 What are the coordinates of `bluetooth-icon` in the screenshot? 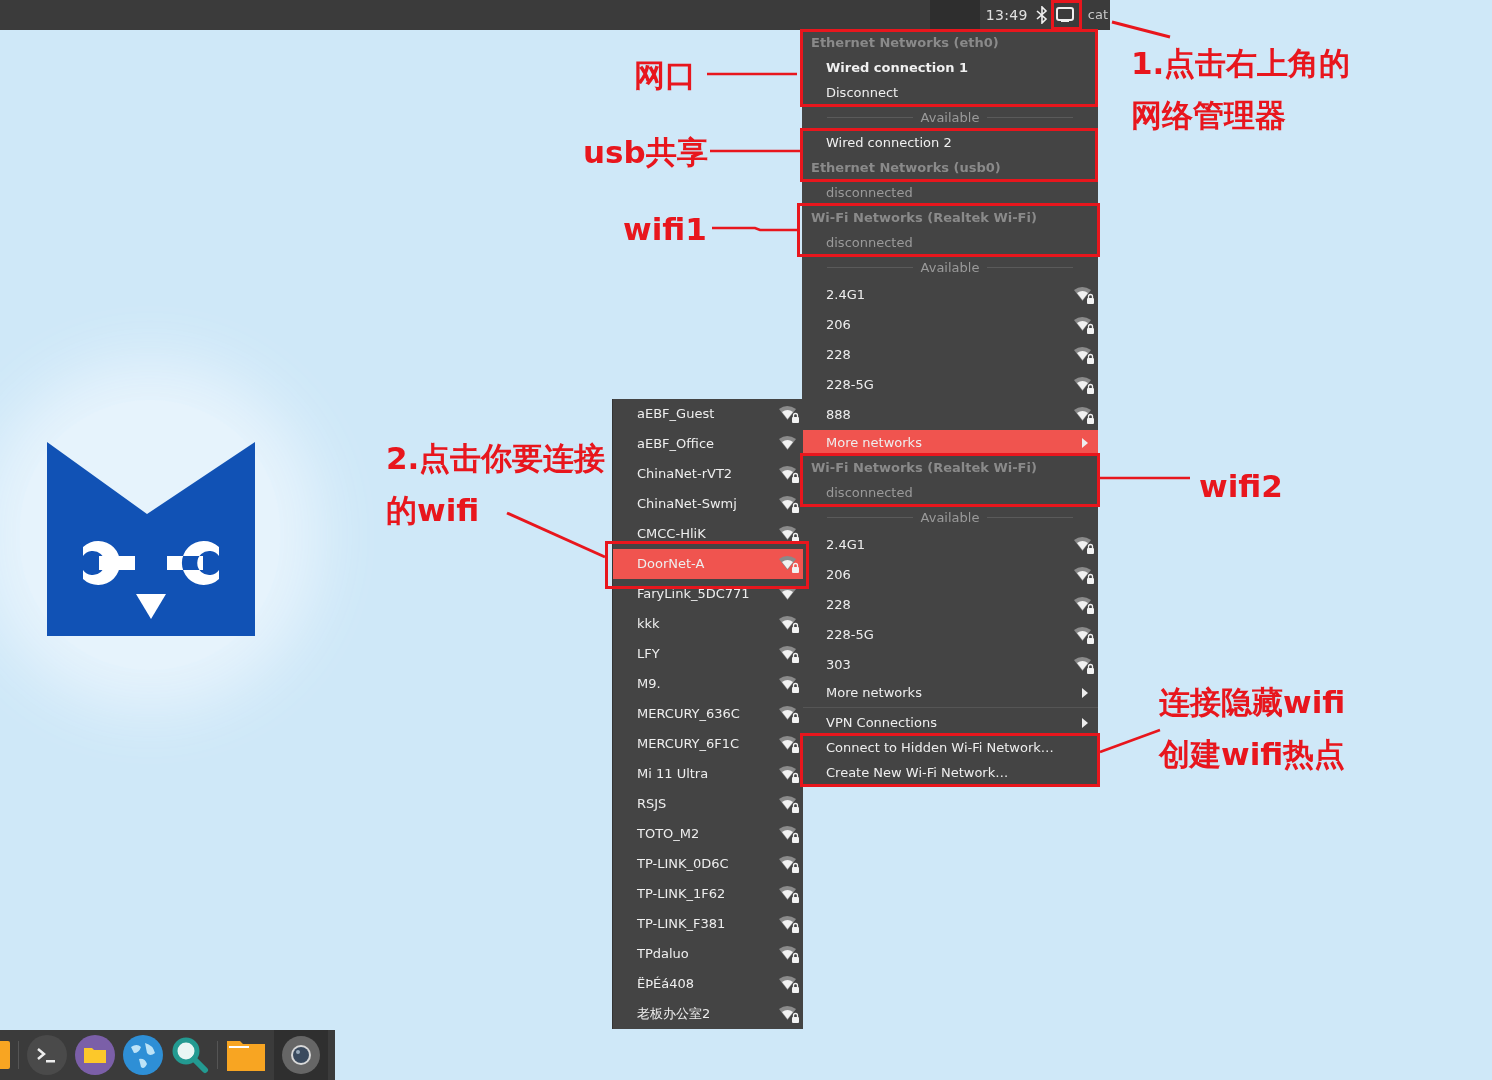 It's located at (1041, 15).